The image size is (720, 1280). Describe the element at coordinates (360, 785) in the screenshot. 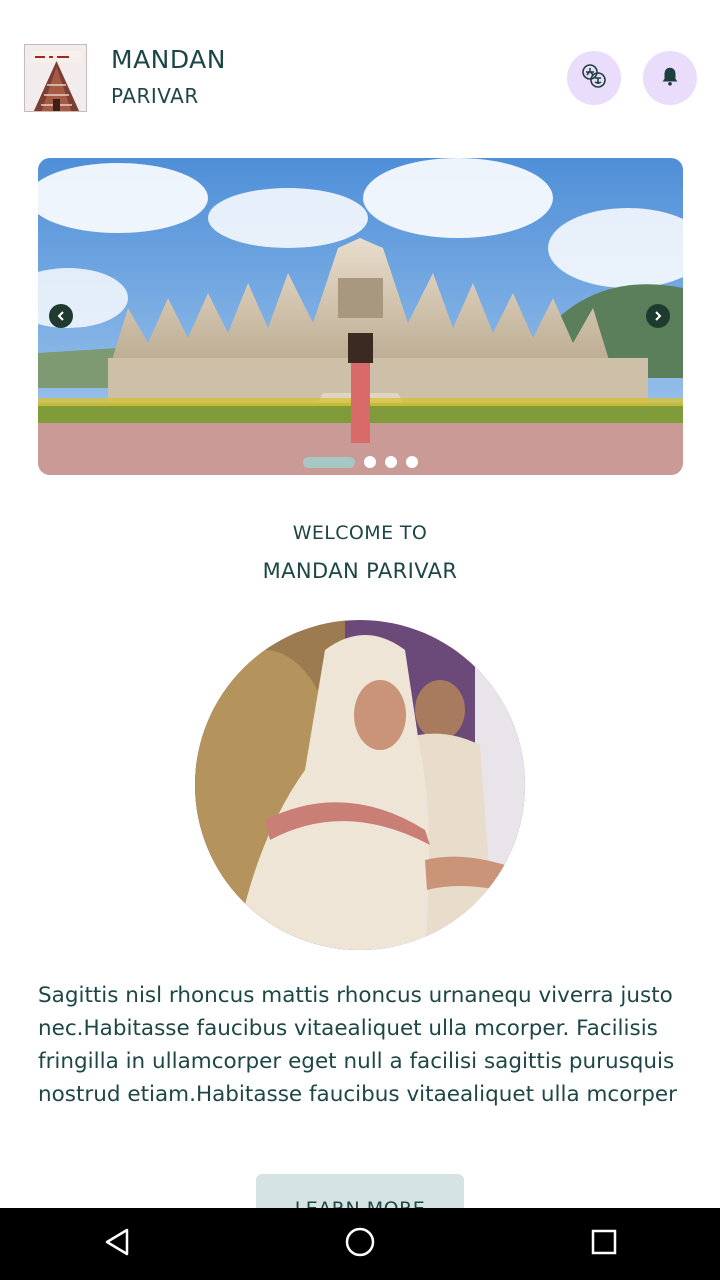

I see `founder-portrait` at that location.